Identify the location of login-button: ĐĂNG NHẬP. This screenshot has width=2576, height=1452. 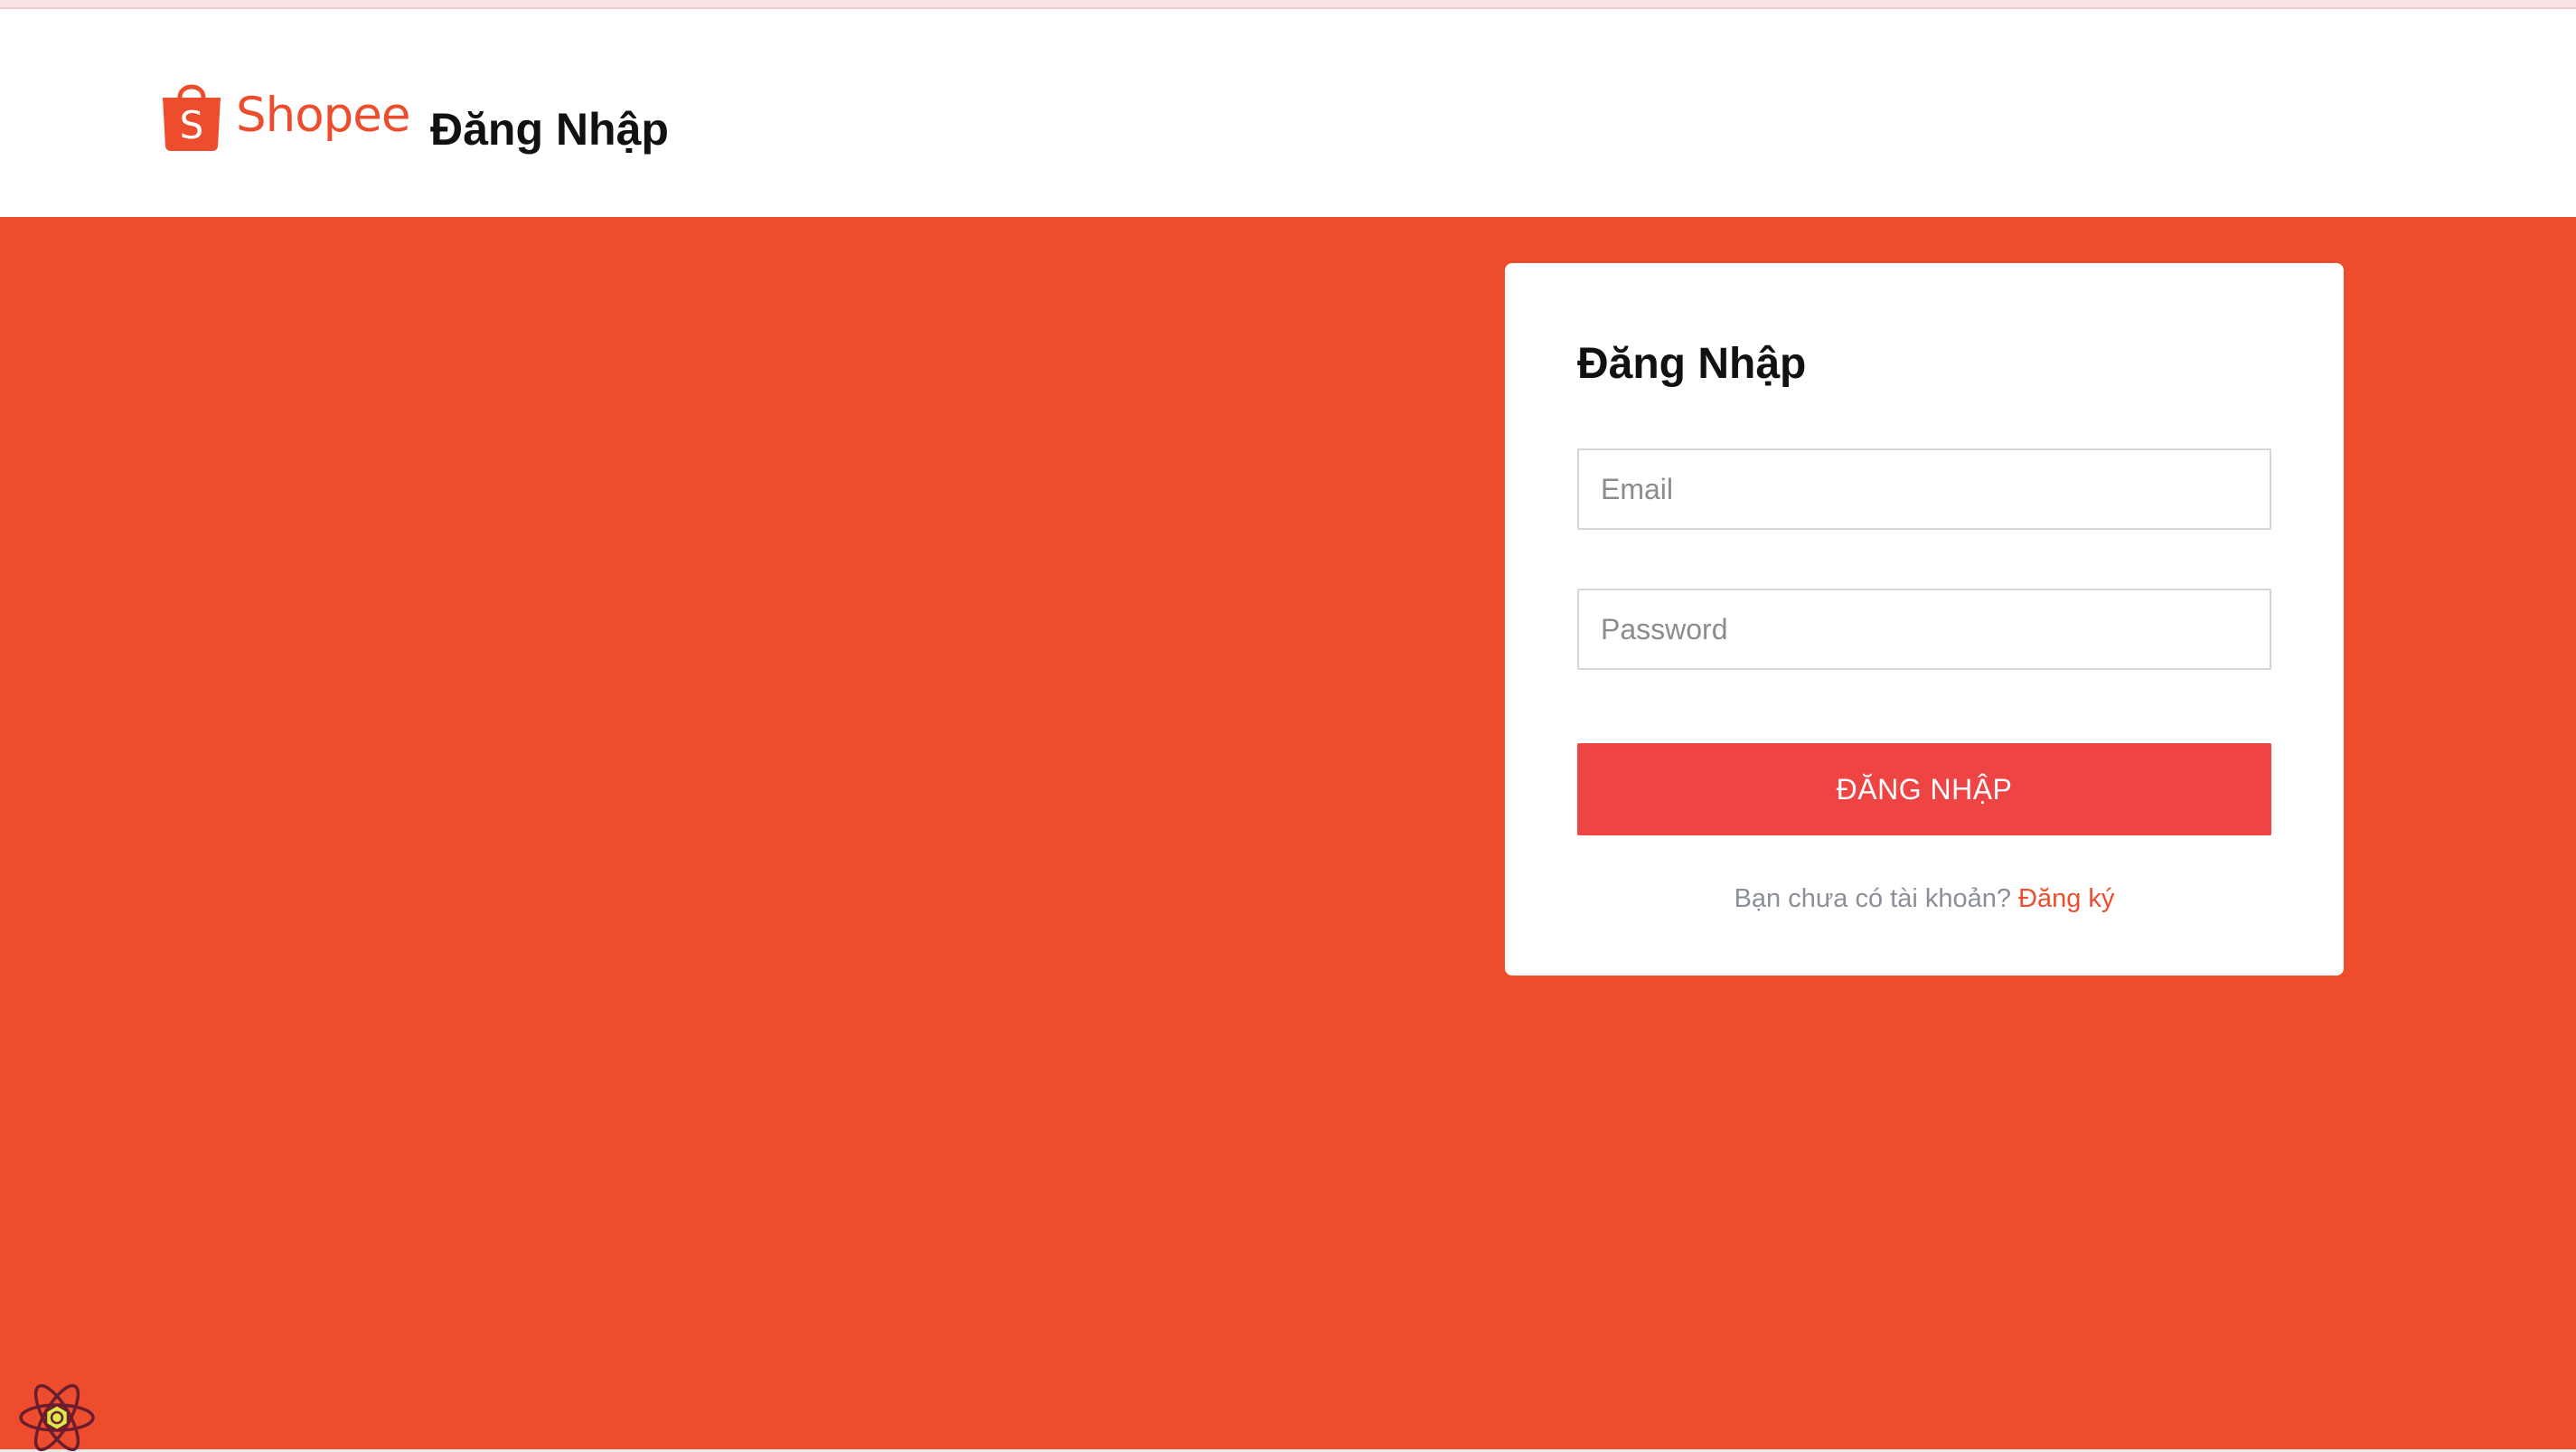
(1924, 789).